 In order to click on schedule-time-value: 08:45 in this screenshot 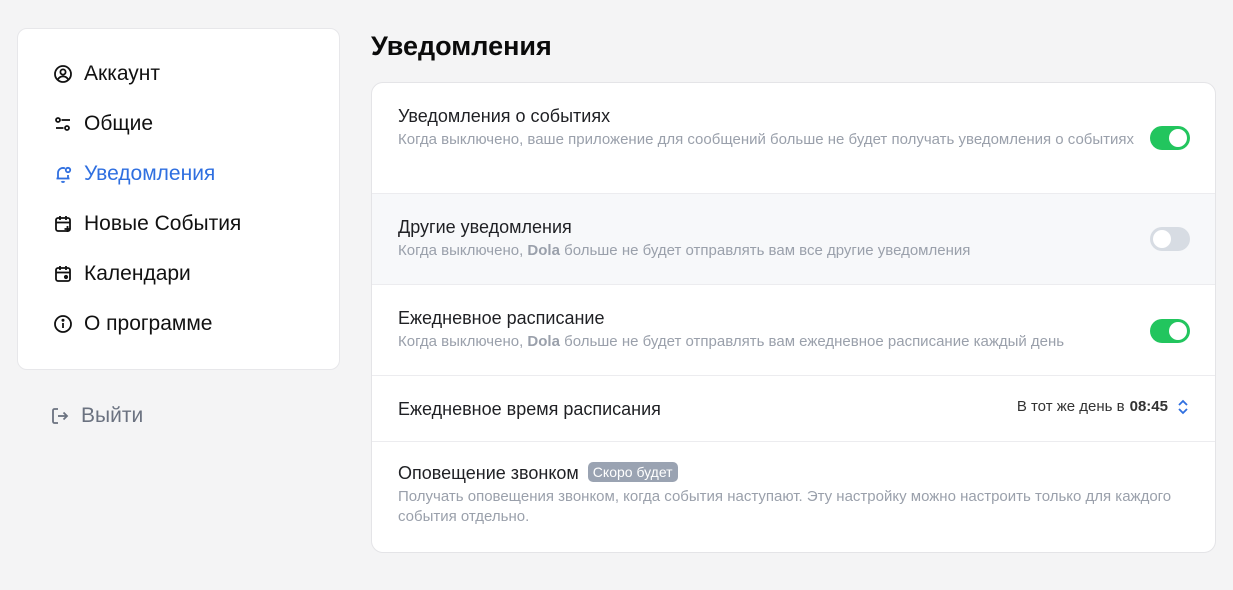, I will do `click(1148, 406)`.